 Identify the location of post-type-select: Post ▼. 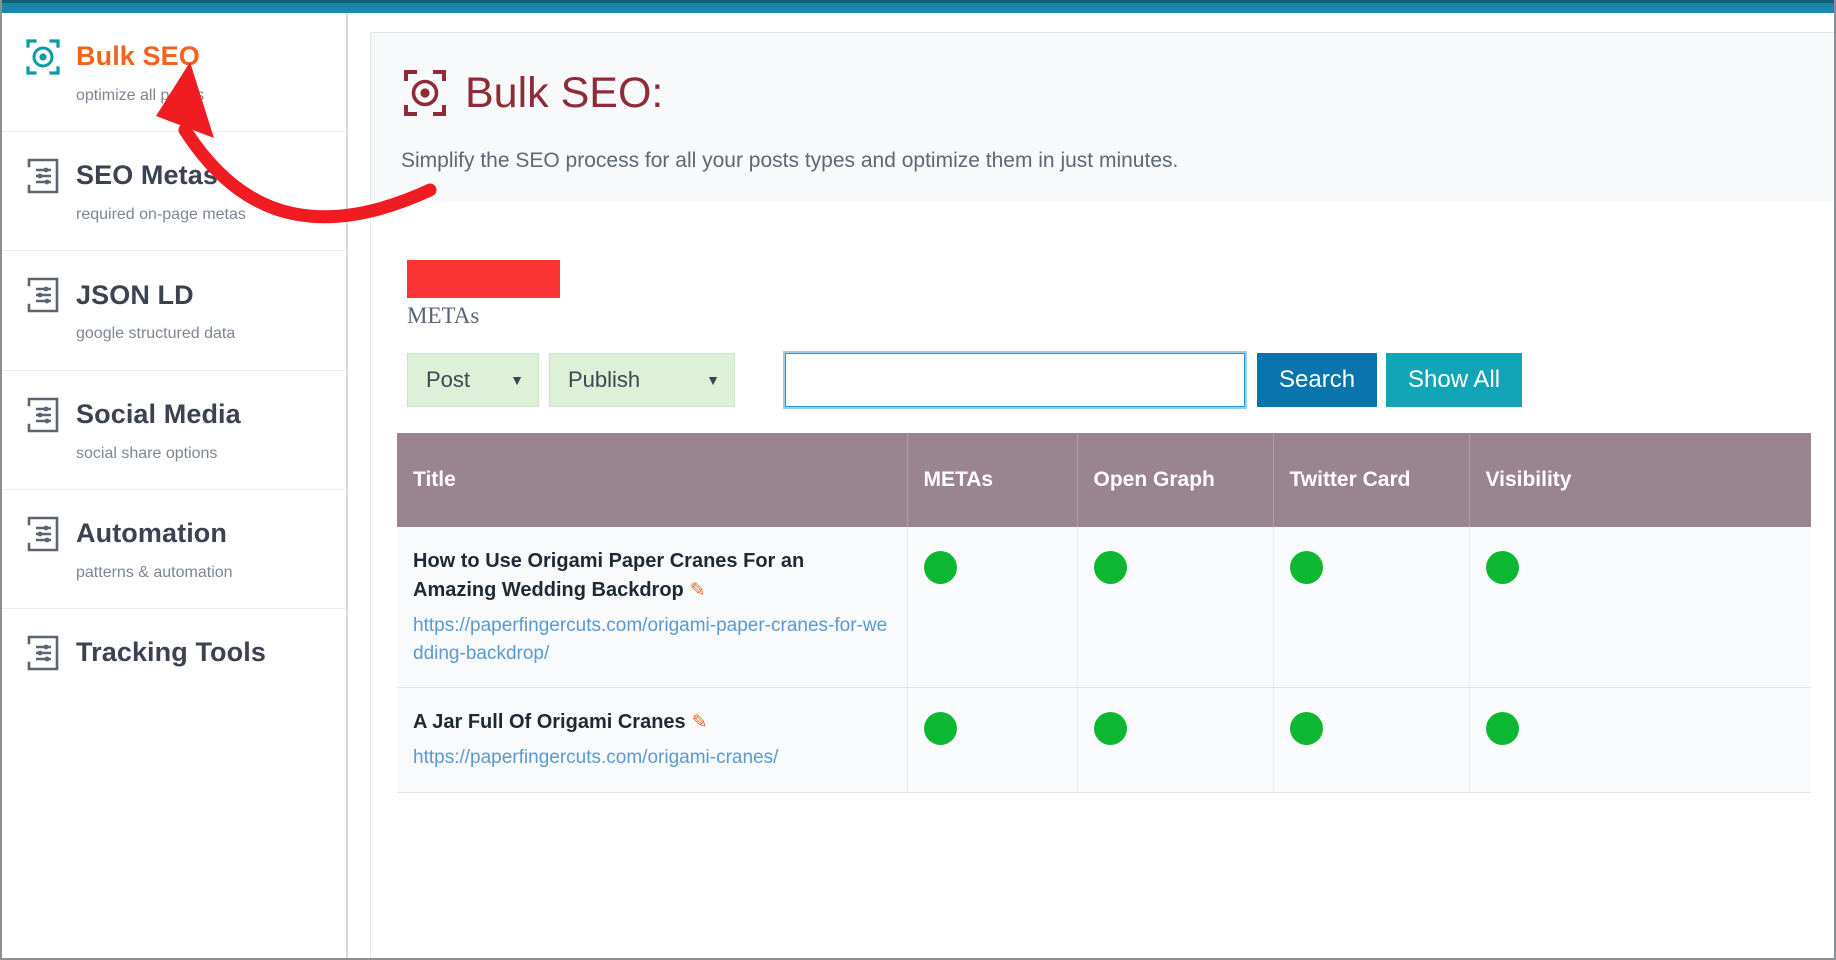
(473, 380).